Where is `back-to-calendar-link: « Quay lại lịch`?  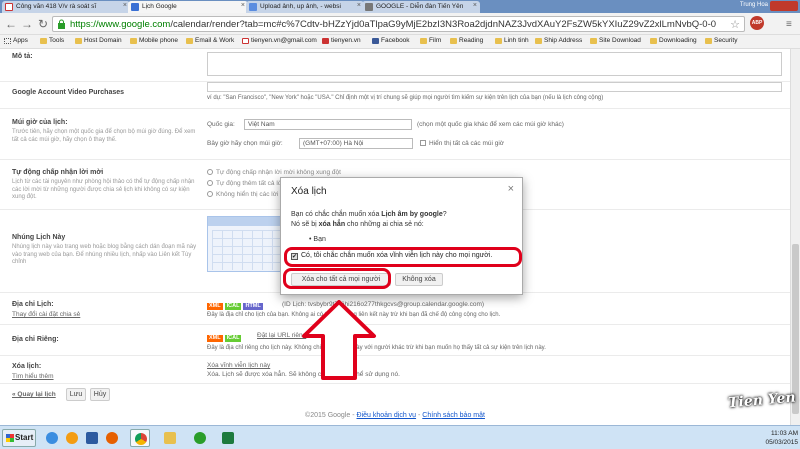
back-to-calendar-link: « Quay lại lịch is located at coordinates (34, 394).